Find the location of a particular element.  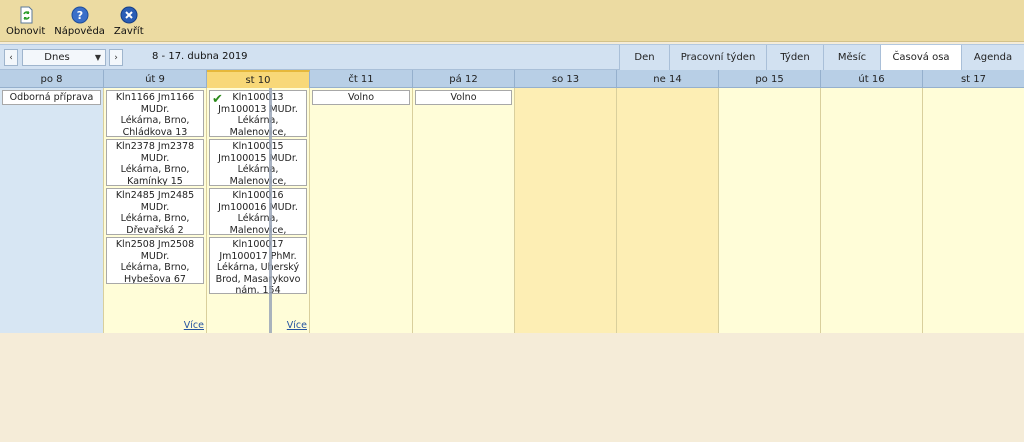

checkmark-icon: ✔ is located at coordinates (217, 99).